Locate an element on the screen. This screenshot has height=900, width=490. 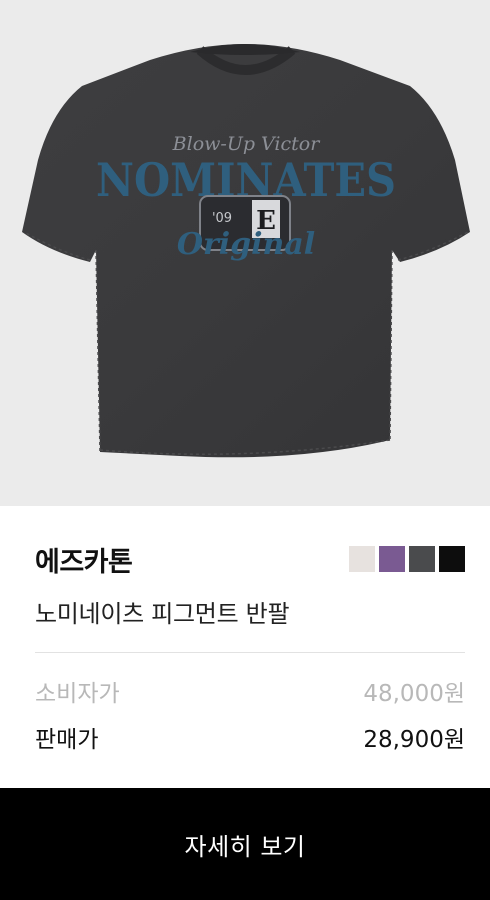
sale-price-row: 판매가 28,900원 is located at coordinates (250, 737).